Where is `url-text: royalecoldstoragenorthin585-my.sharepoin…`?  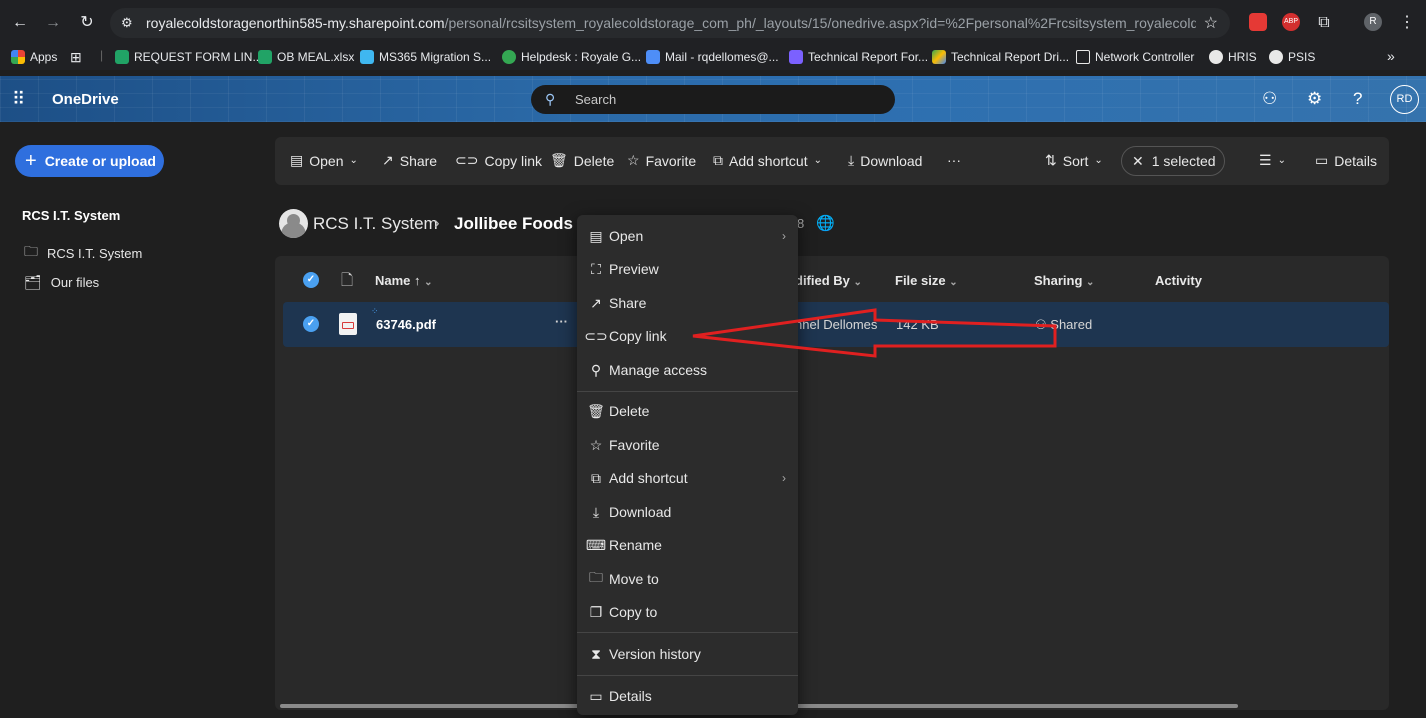 url-text: royalecoldstoragenorthin585-my.sharepoin… is located at coordinates (671, 23).